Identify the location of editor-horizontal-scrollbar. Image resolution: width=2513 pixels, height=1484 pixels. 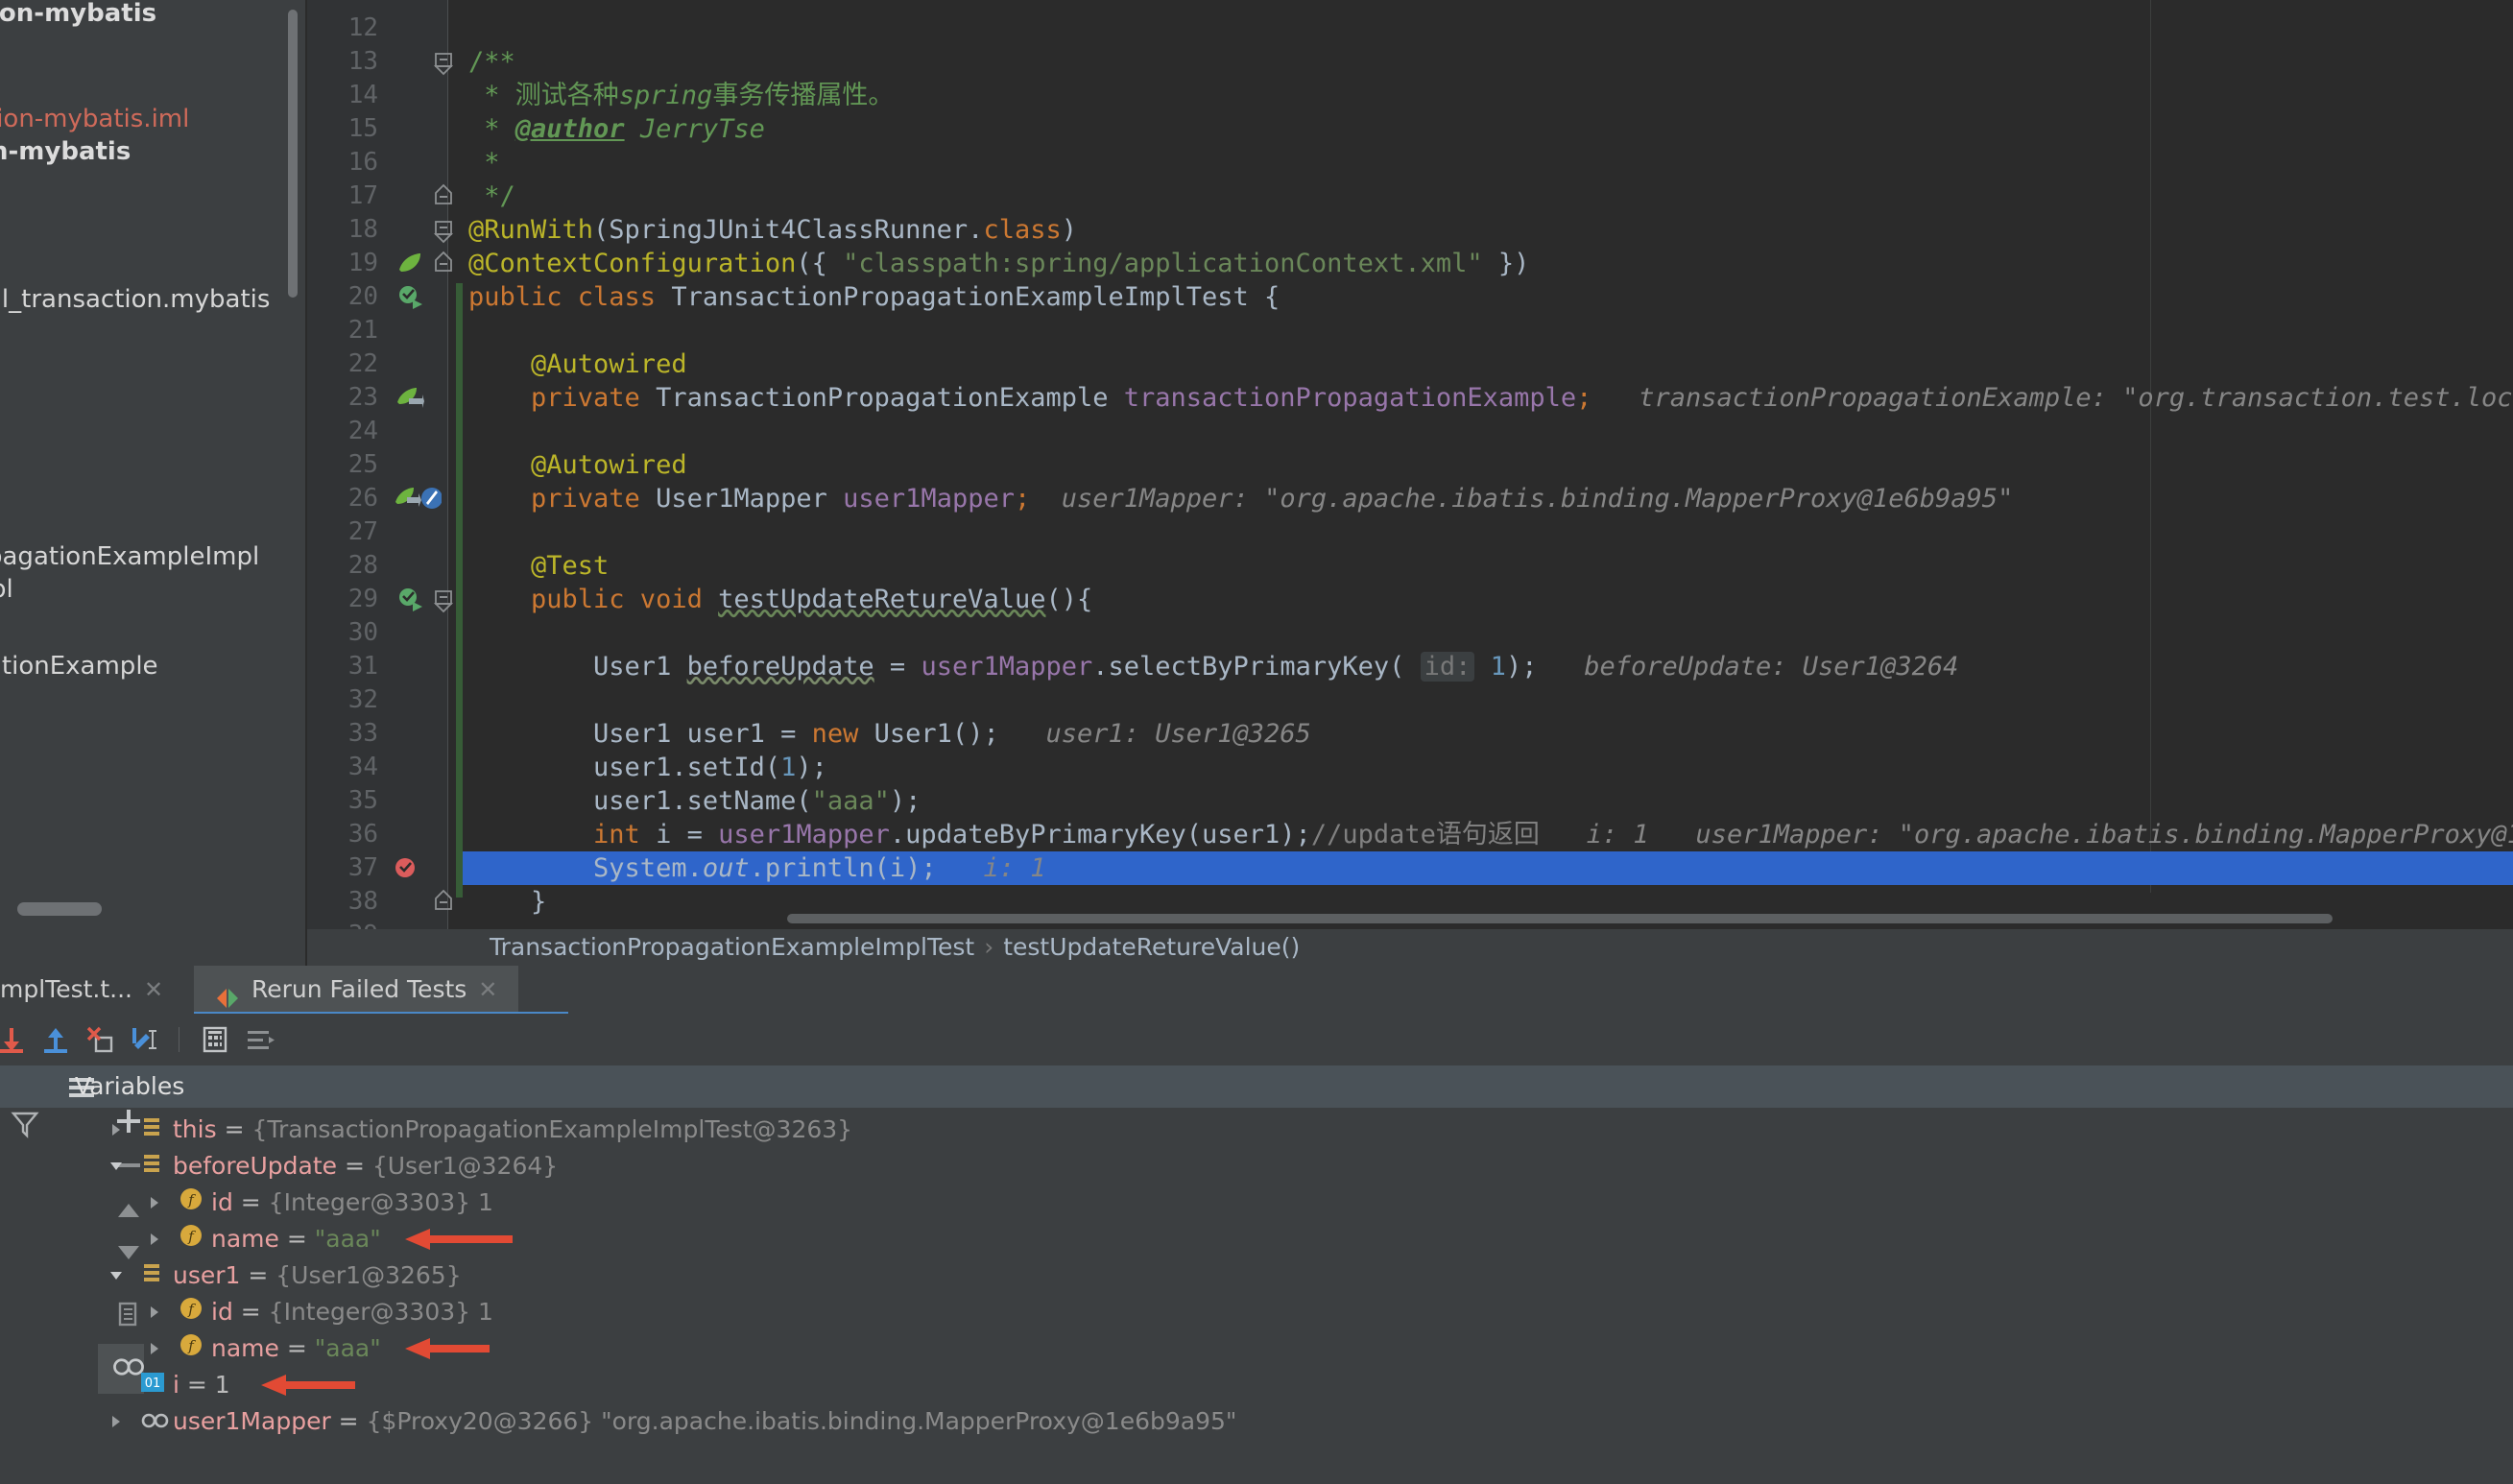
(1560, 918).